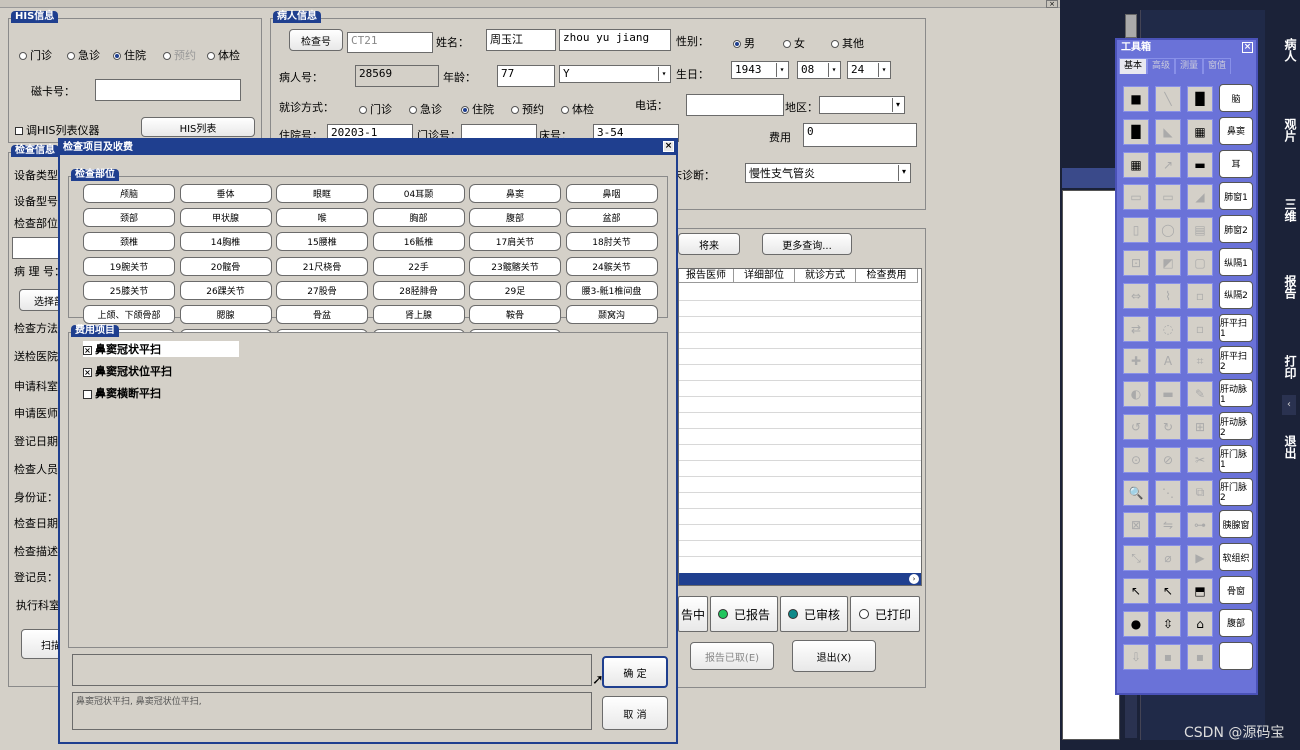 The height and width of the screenshot is (750, 1300). Describe the element at coordinates (1236, 130) in the screenshot. I see `window-preset-button: 鼻窦` at that location.